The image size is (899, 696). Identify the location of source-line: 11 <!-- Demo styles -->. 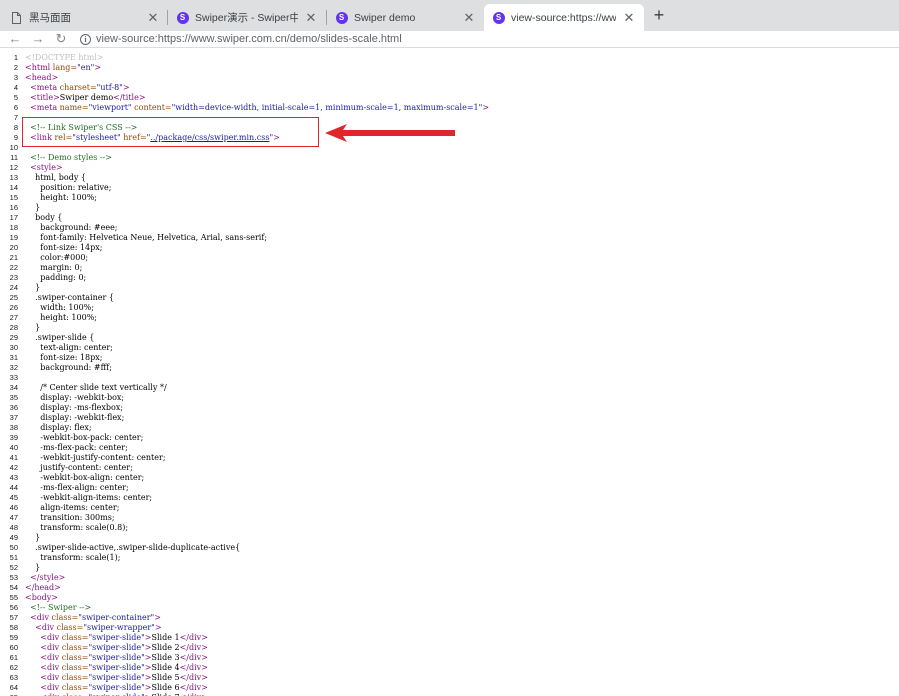
(449, 158).